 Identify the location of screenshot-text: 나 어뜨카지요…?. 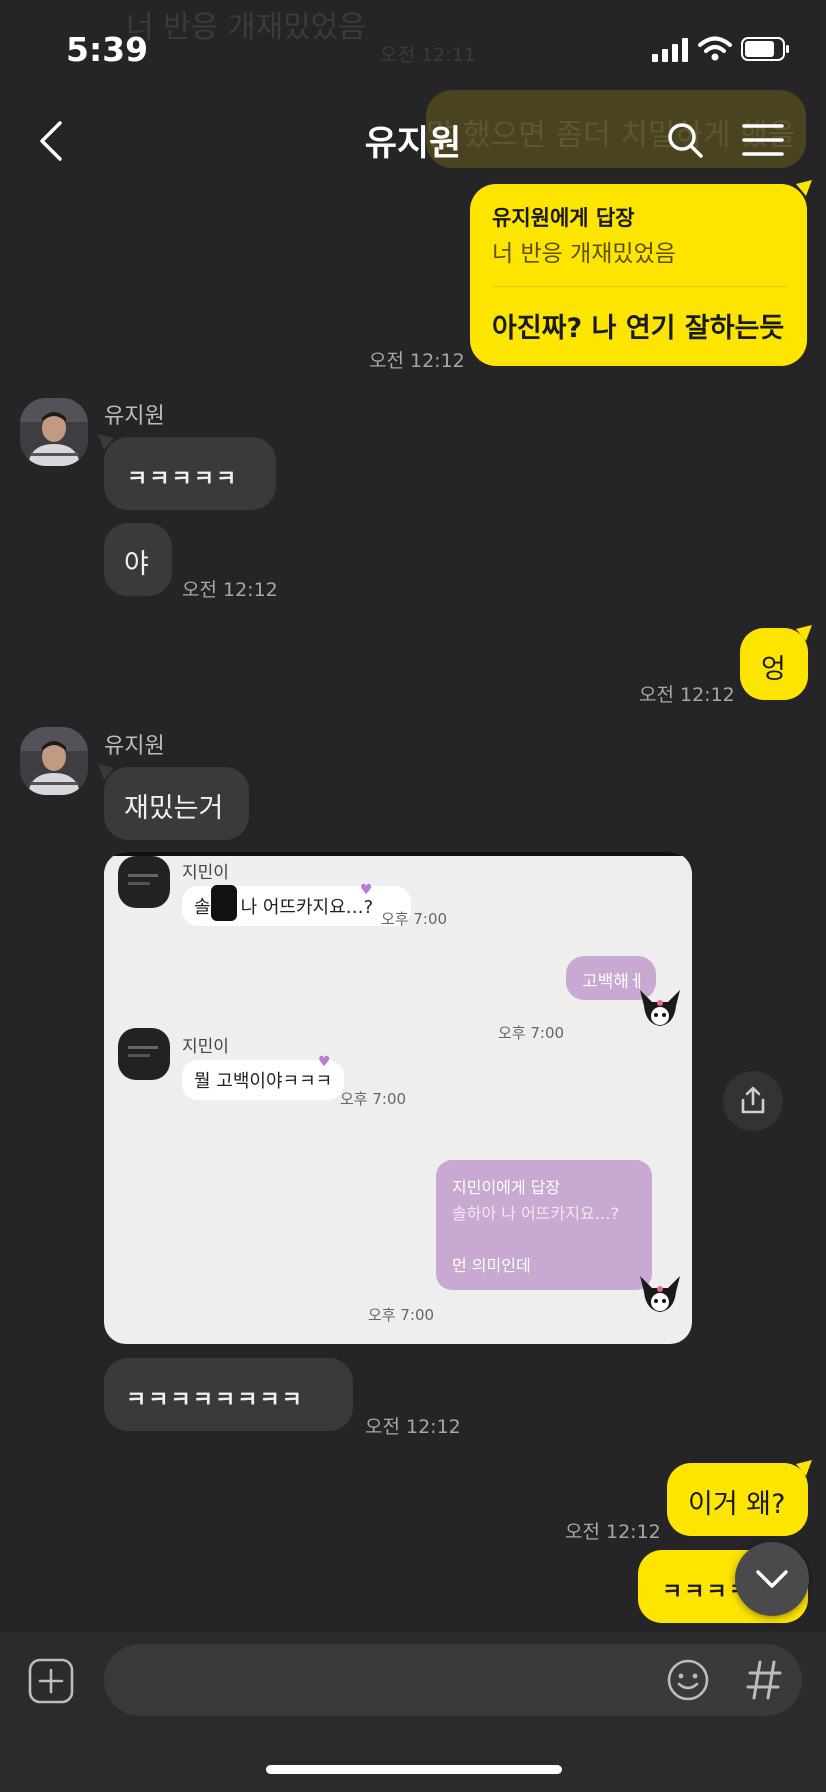
(307, 907).